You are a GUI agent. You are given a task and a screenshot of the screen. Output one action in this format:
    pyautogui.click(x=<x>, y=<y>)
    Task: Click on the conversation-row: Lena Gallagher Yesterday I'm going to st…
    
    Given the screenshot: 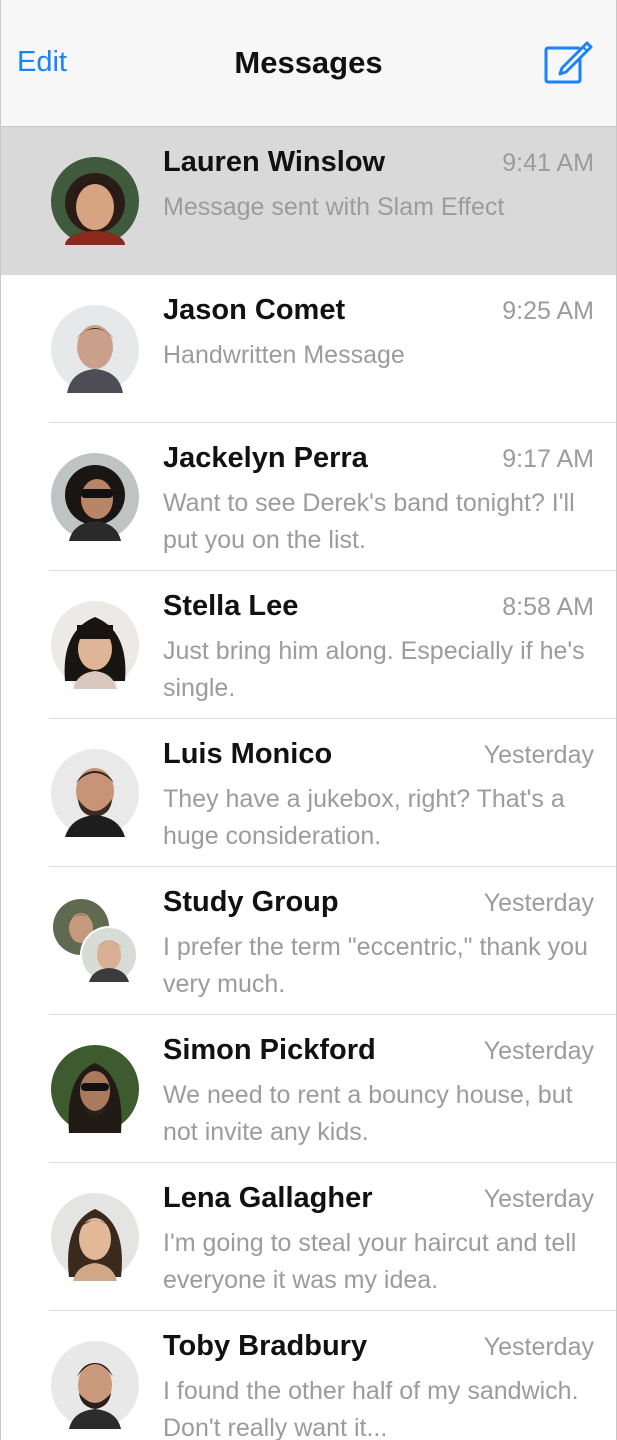 What is the action you would take?
    pyautogui.click(x=308, y=1237)
    